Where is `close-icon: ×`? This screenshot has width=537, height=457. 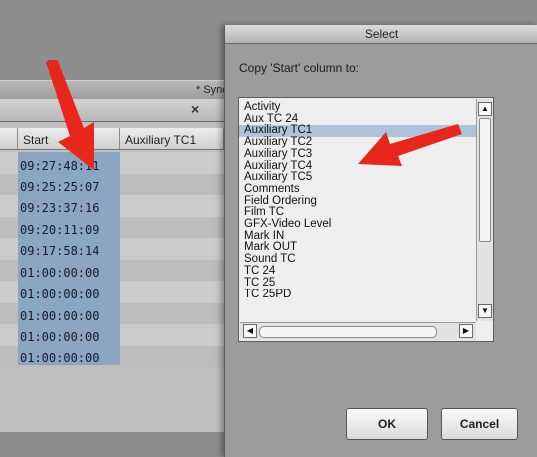 close-icon: × is located at coordinates (195, 109).